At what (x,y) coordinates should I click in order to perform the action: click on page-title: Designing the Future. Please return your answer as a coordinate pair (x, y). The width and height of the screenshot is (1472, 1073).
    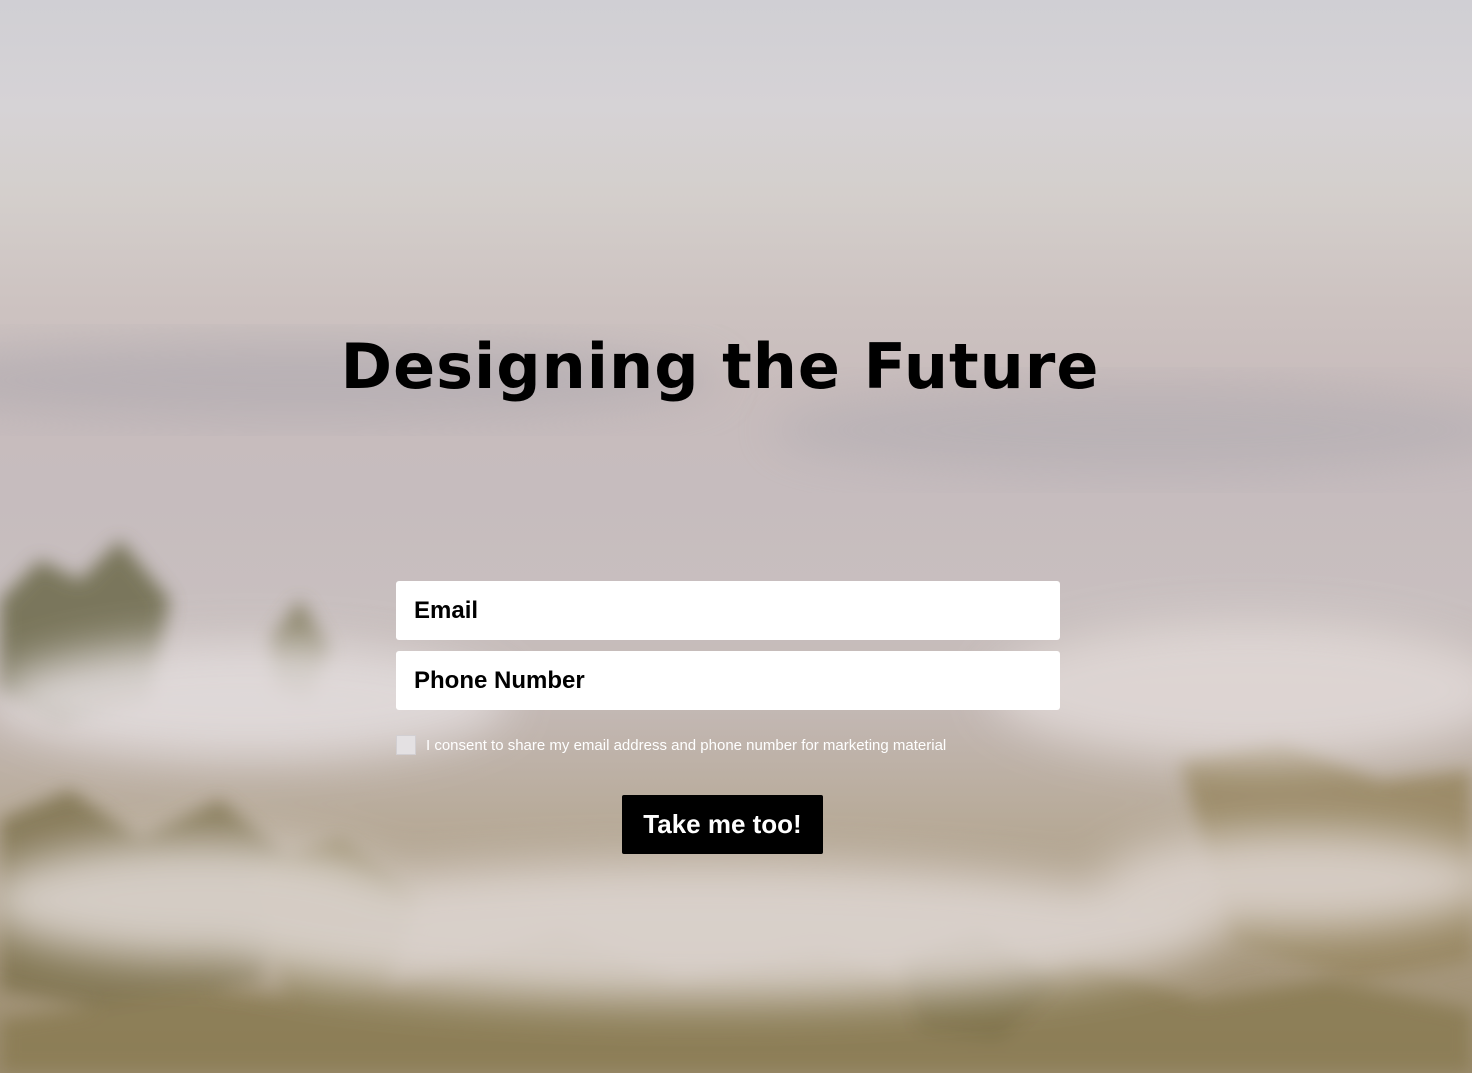
    Looking at the image, I should click on (720, 366).